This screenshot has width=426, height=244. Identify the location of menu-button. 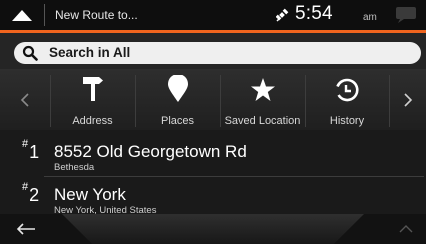
(22, 15).